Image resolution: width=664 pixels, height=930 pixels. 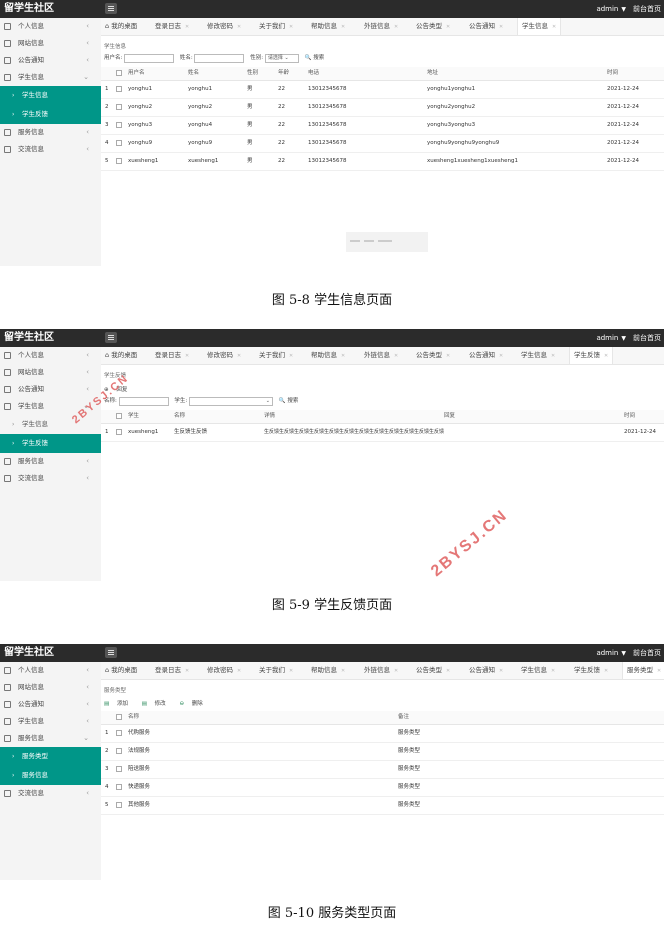 I want to click on table-row: 3 陪送服务 服务类型, so click(x=382, y=770).